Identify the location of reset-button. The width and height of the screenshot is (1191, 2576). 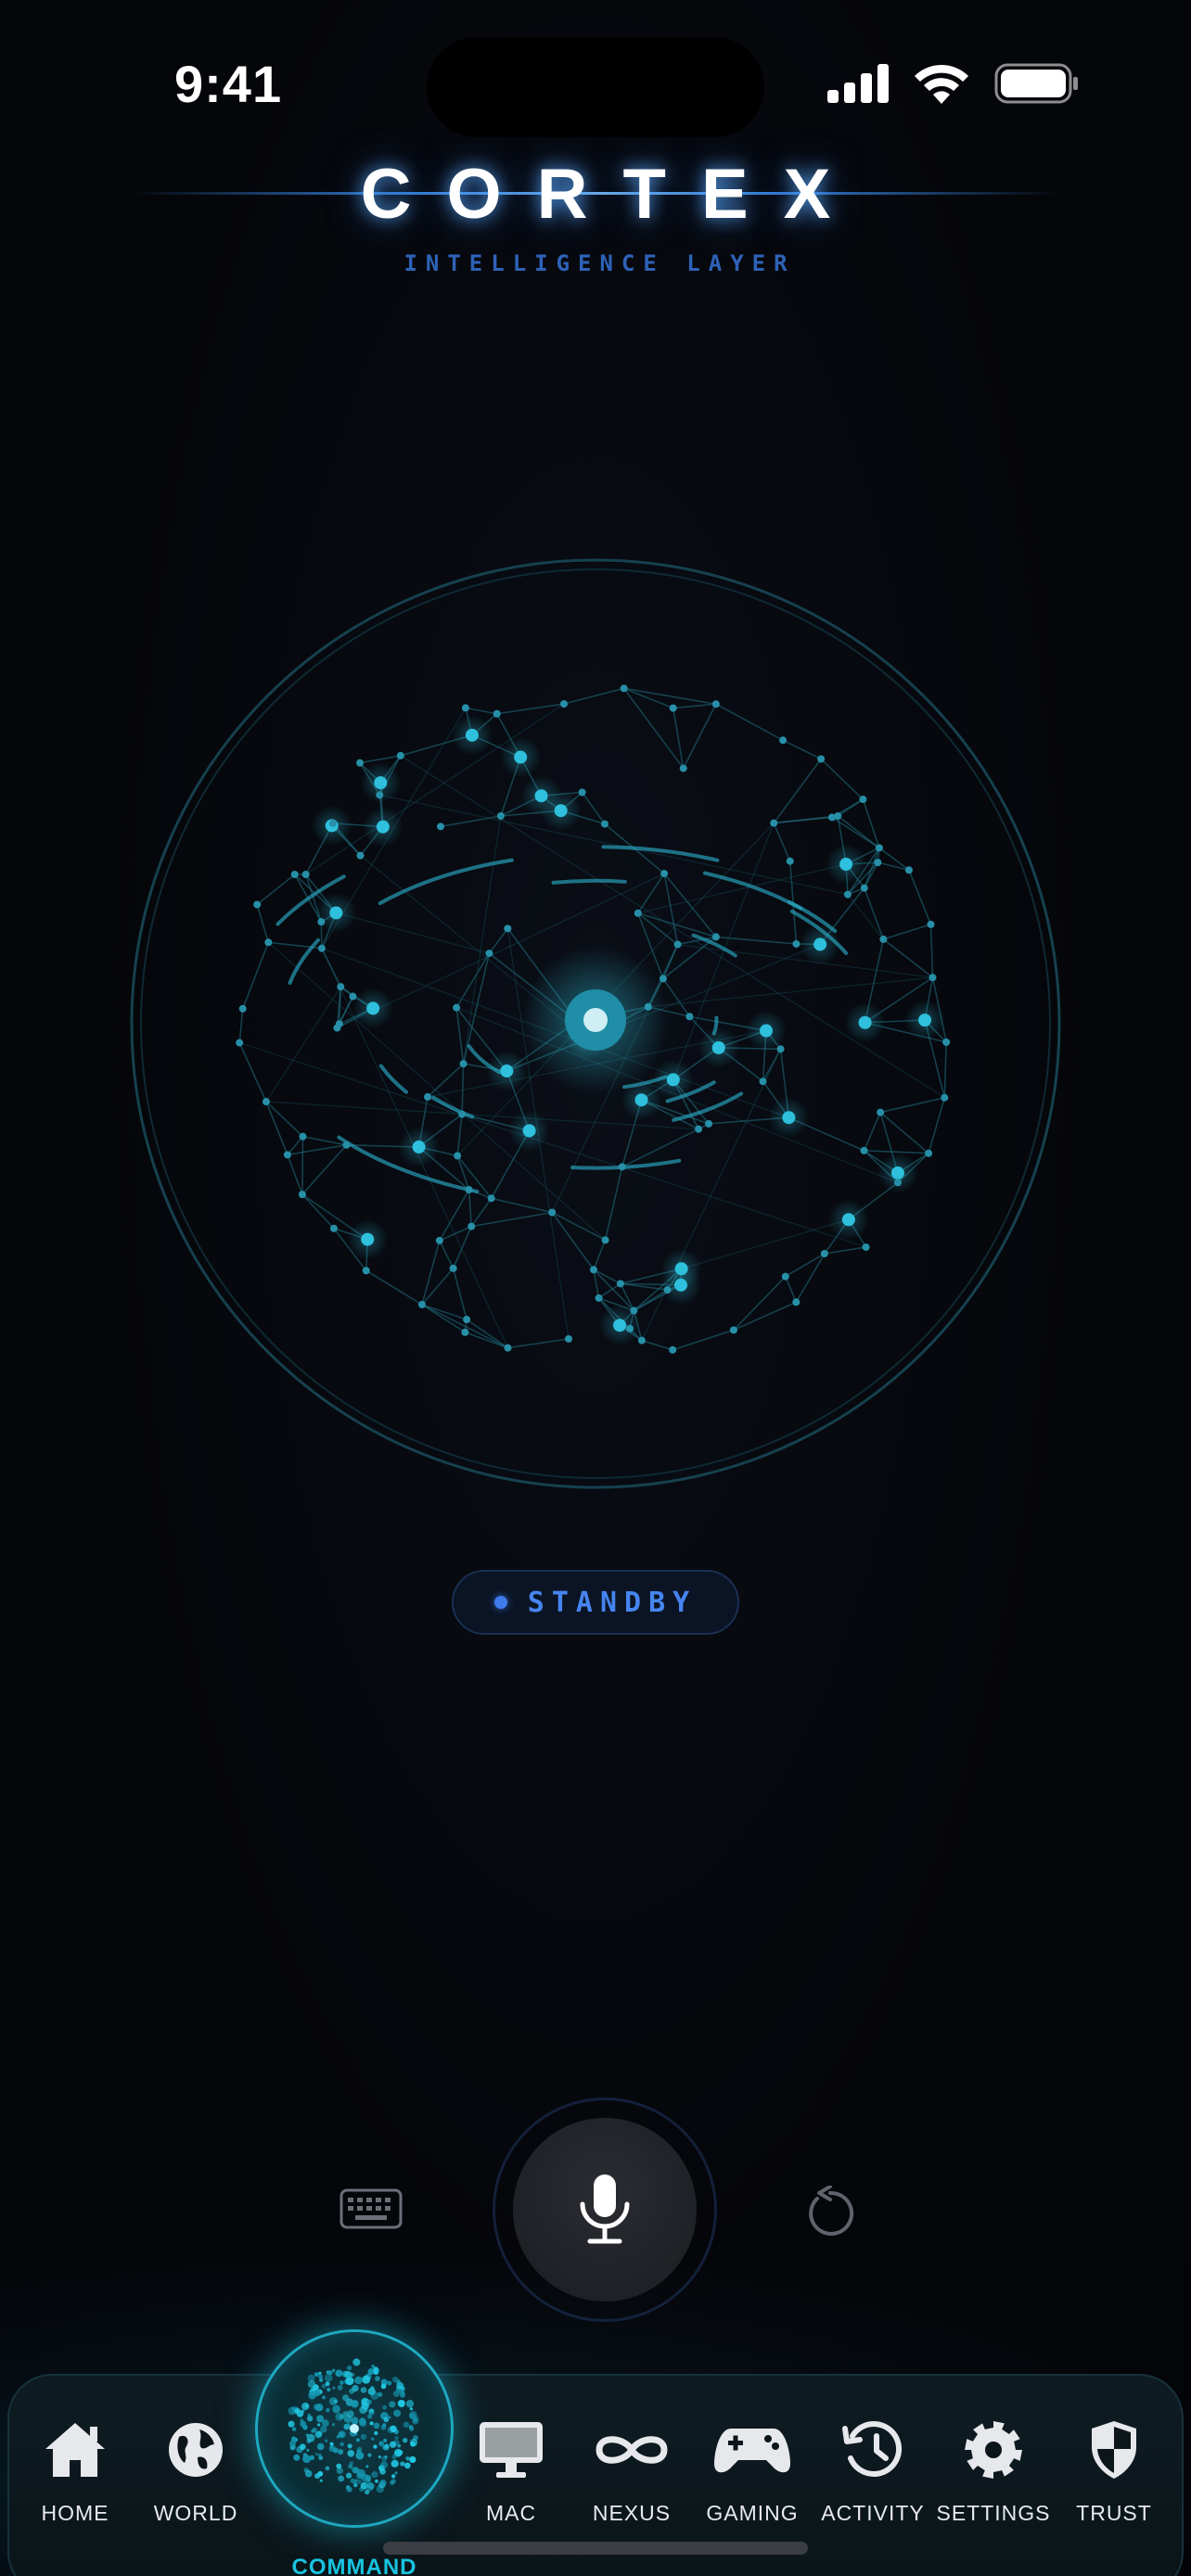
(830, 2211).